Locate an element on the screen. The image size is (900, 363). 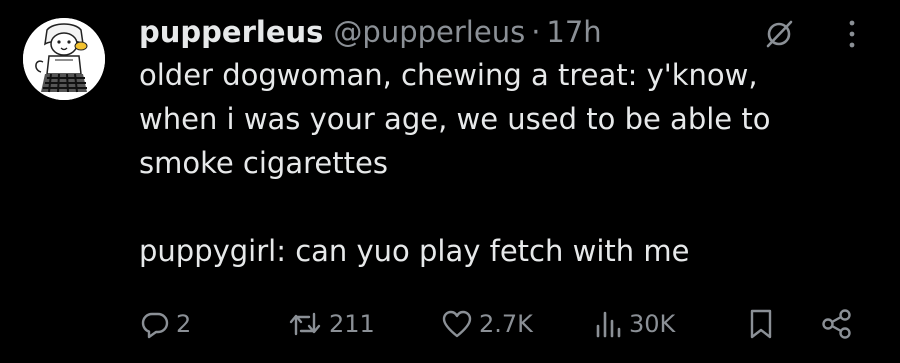
reply-count: 2 is located at coordinates (184, 324).